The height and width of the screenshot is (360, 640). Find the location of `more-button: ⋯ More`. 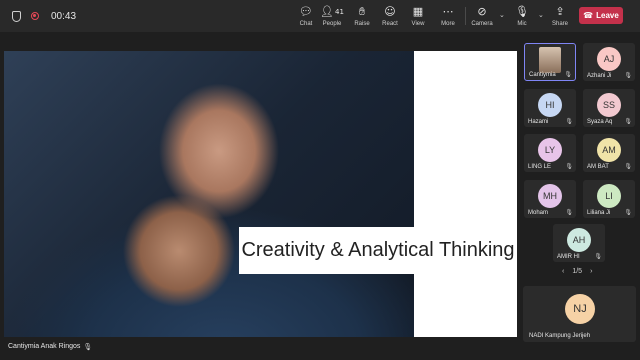

more-button: ⋯ More is located at coordinates (448, 16).